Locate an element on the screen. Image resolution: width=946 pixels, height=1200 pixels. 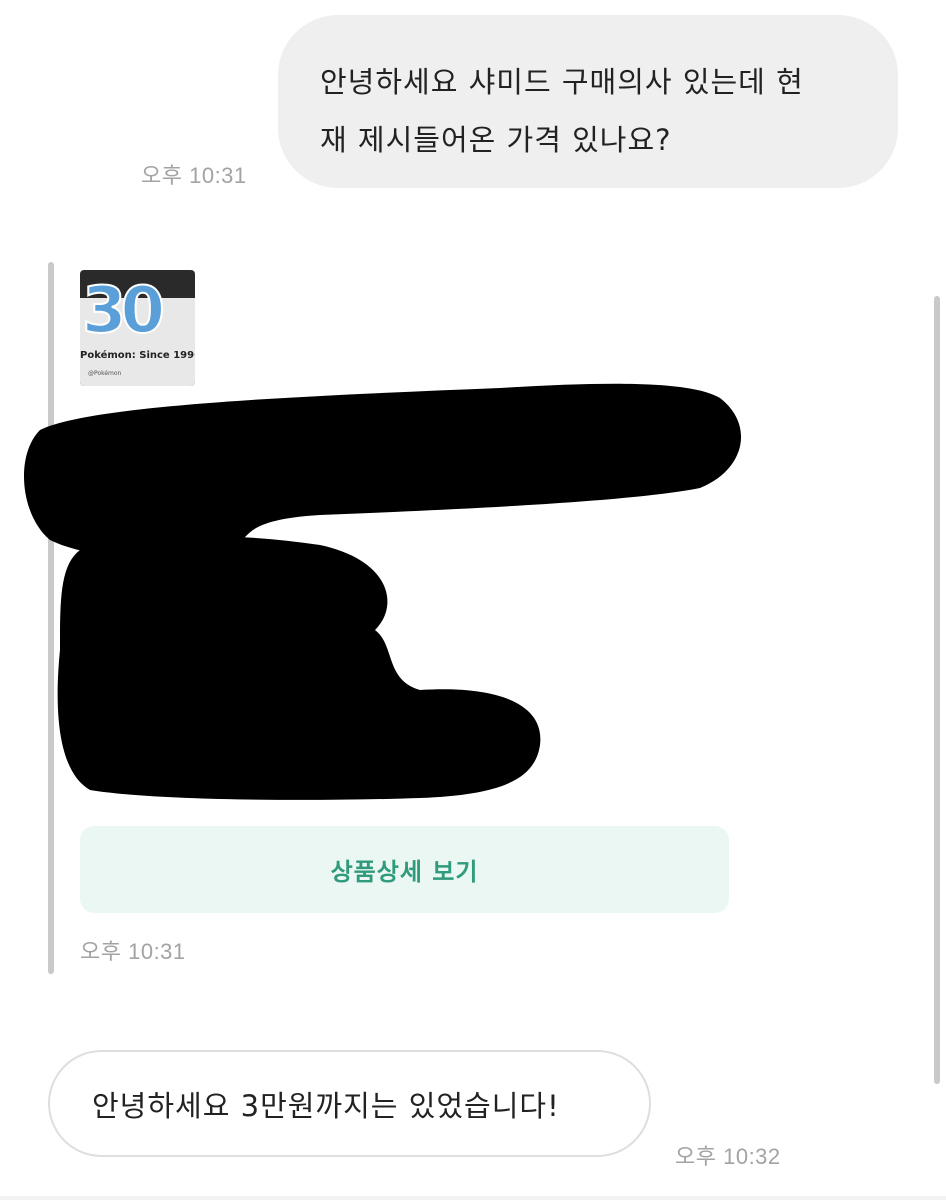
card-message-time: 오후 10:31 is located at coordinates (133, 951).